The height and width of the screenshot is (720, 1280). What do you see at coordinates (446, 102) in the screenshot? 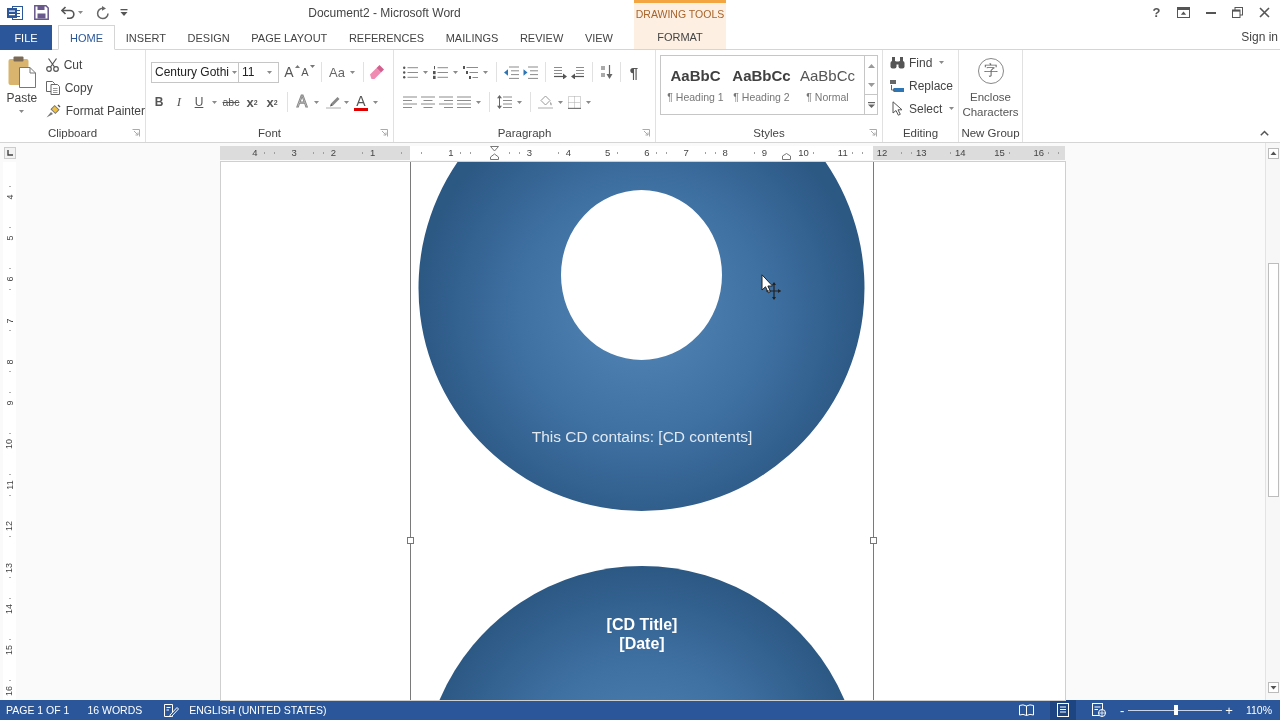
I see `align-right-icon` at bounding box center [446, 102].